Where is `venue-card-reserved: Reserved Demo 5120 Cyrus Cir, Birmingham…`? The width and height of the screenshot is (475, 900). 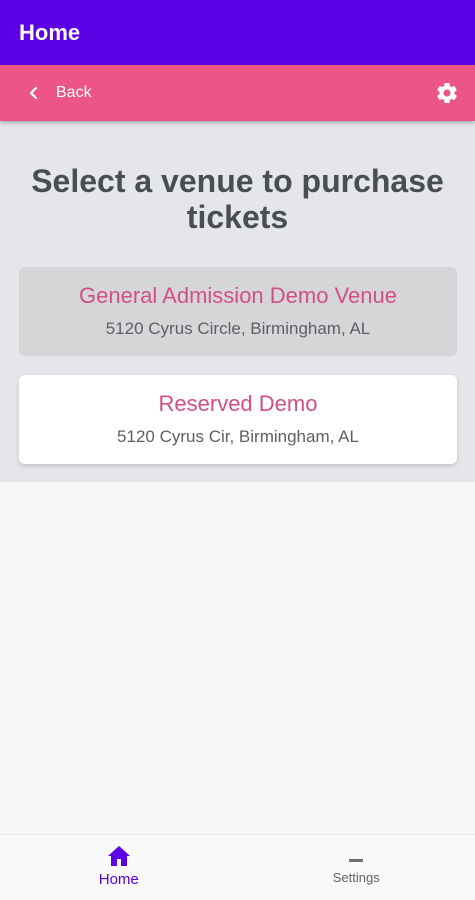
venue-card-reserved: Reserved Demo 5120 Cyrus Cir, Birmingham… is located at coordinates (238, 419).